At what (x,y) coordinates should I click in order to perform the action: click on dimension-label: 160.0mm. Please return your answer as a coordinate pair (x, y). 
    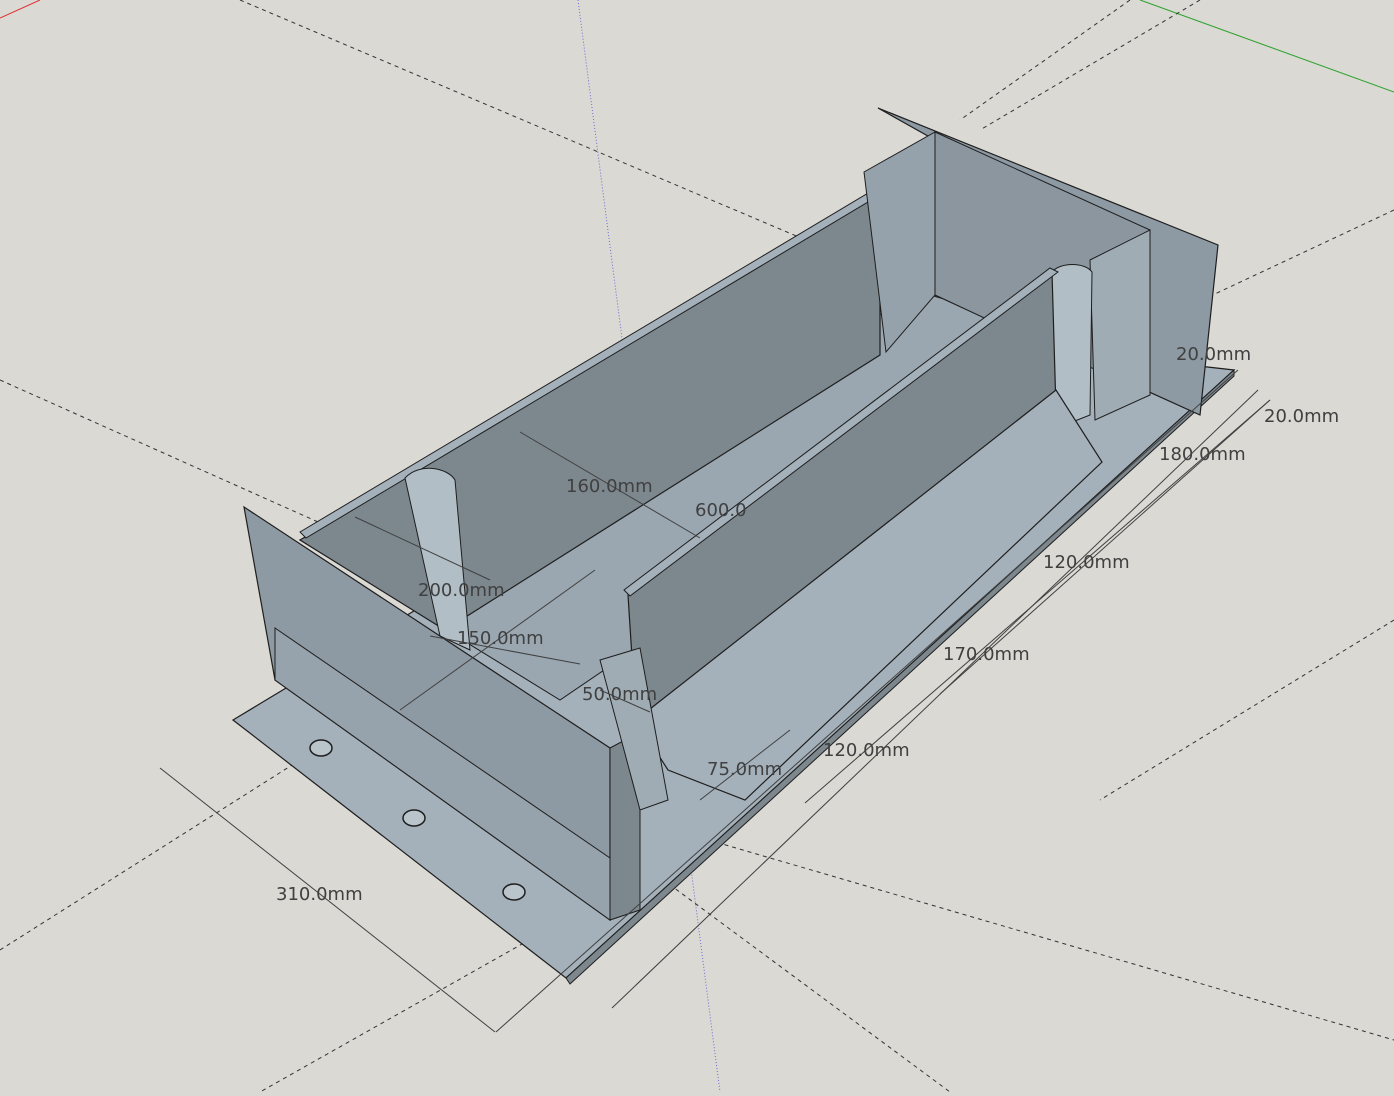
    Looking at the image, I should click on (609, 486).